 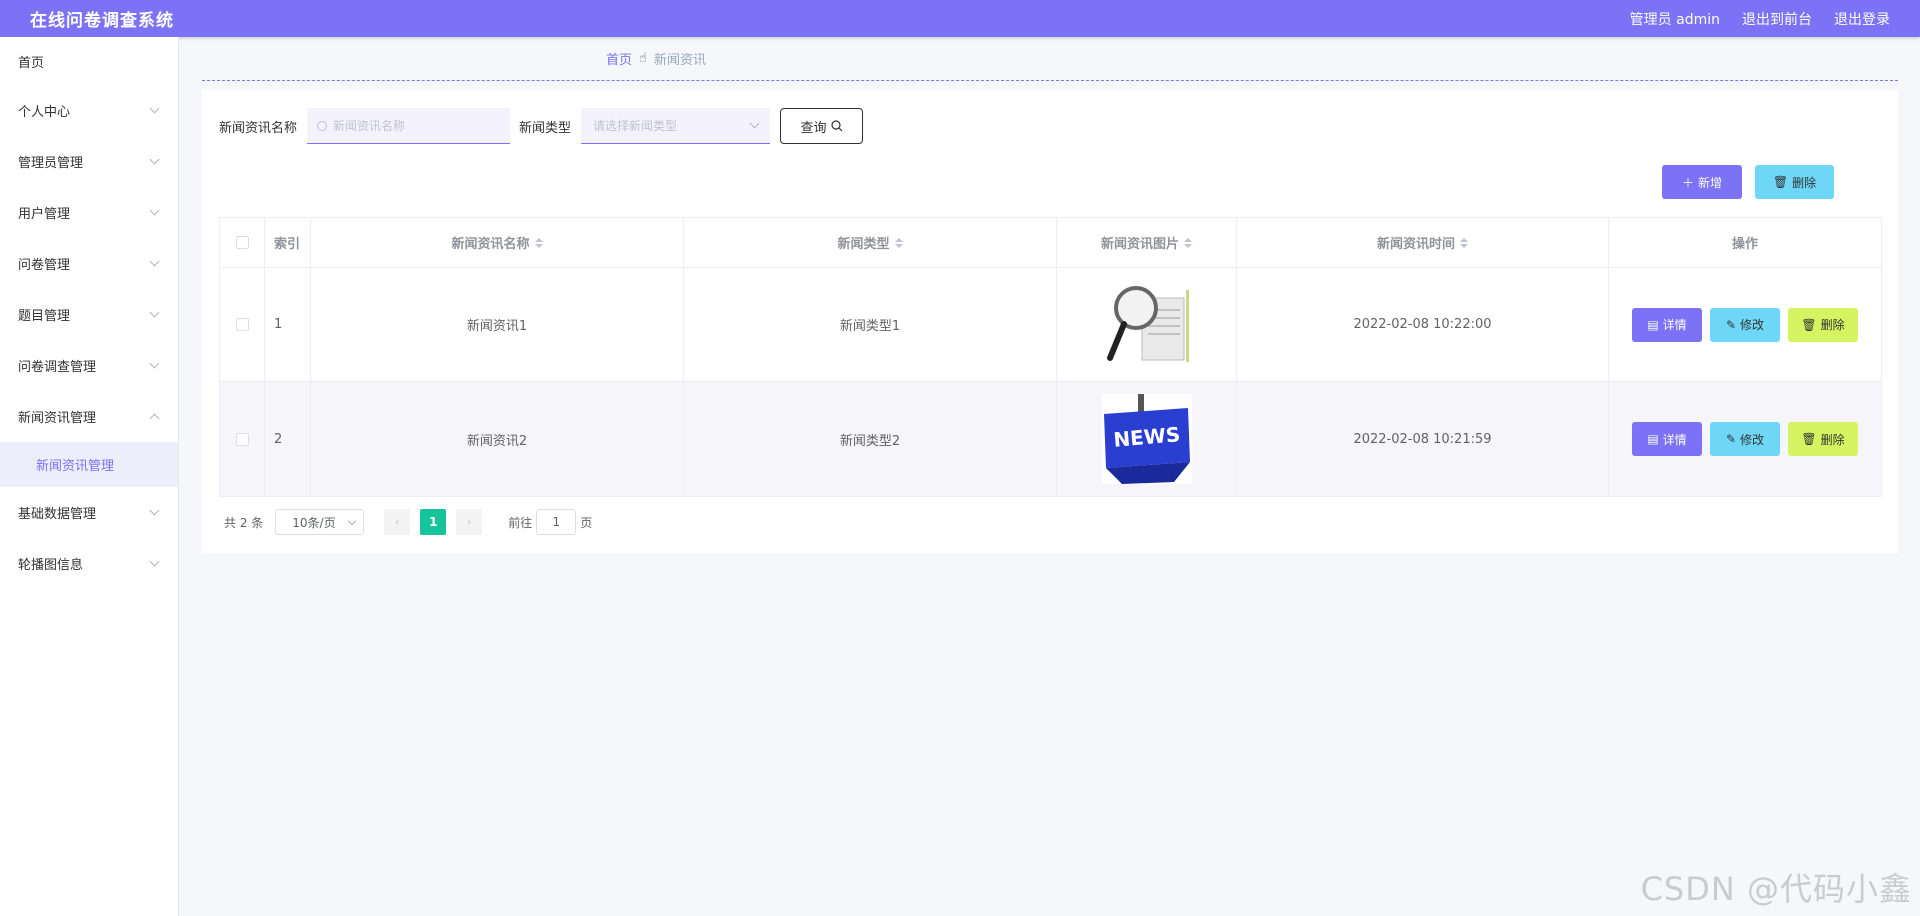 I want to click on sidebar-subitem-label: 新闻资讯管理, so click(x=75, y=466).